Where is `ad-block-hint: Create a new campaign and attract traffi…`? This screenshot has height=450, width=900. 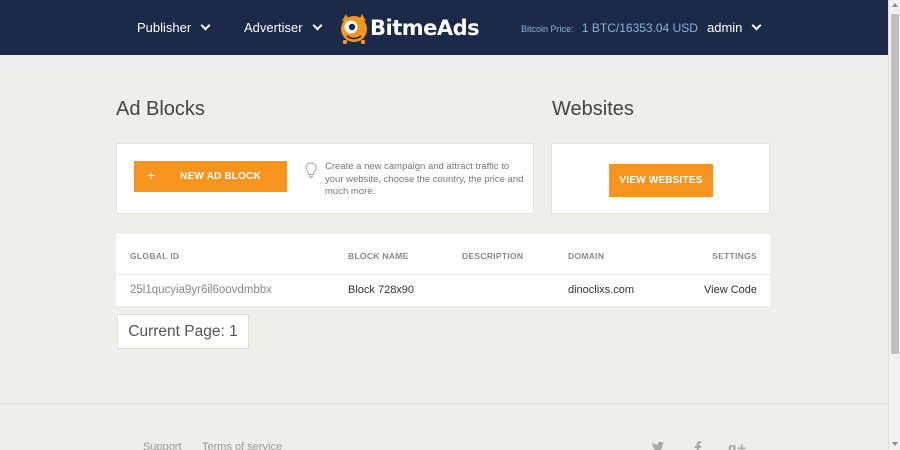 ad-block-hint: Create a new campaign and attract traffi… is located at coordinates (424, 179).